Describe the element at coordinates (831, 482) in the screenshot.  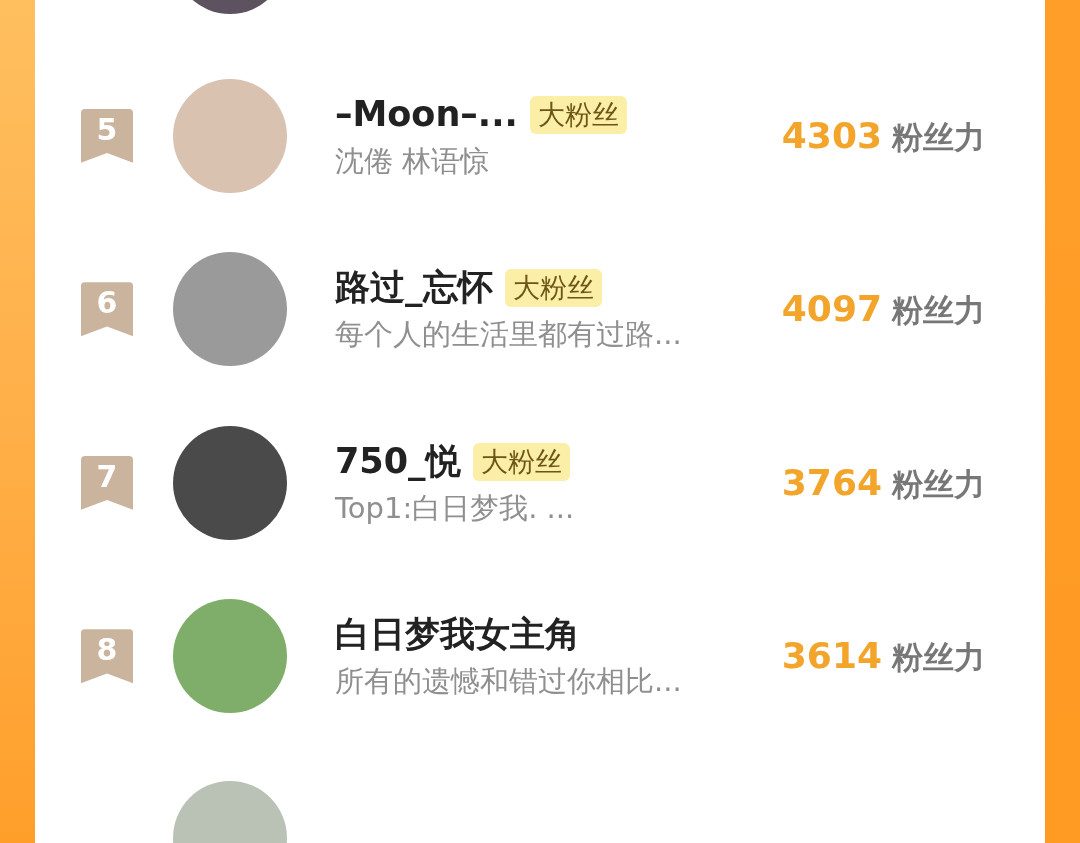
I see `fan-power-score: 3764` at that location.